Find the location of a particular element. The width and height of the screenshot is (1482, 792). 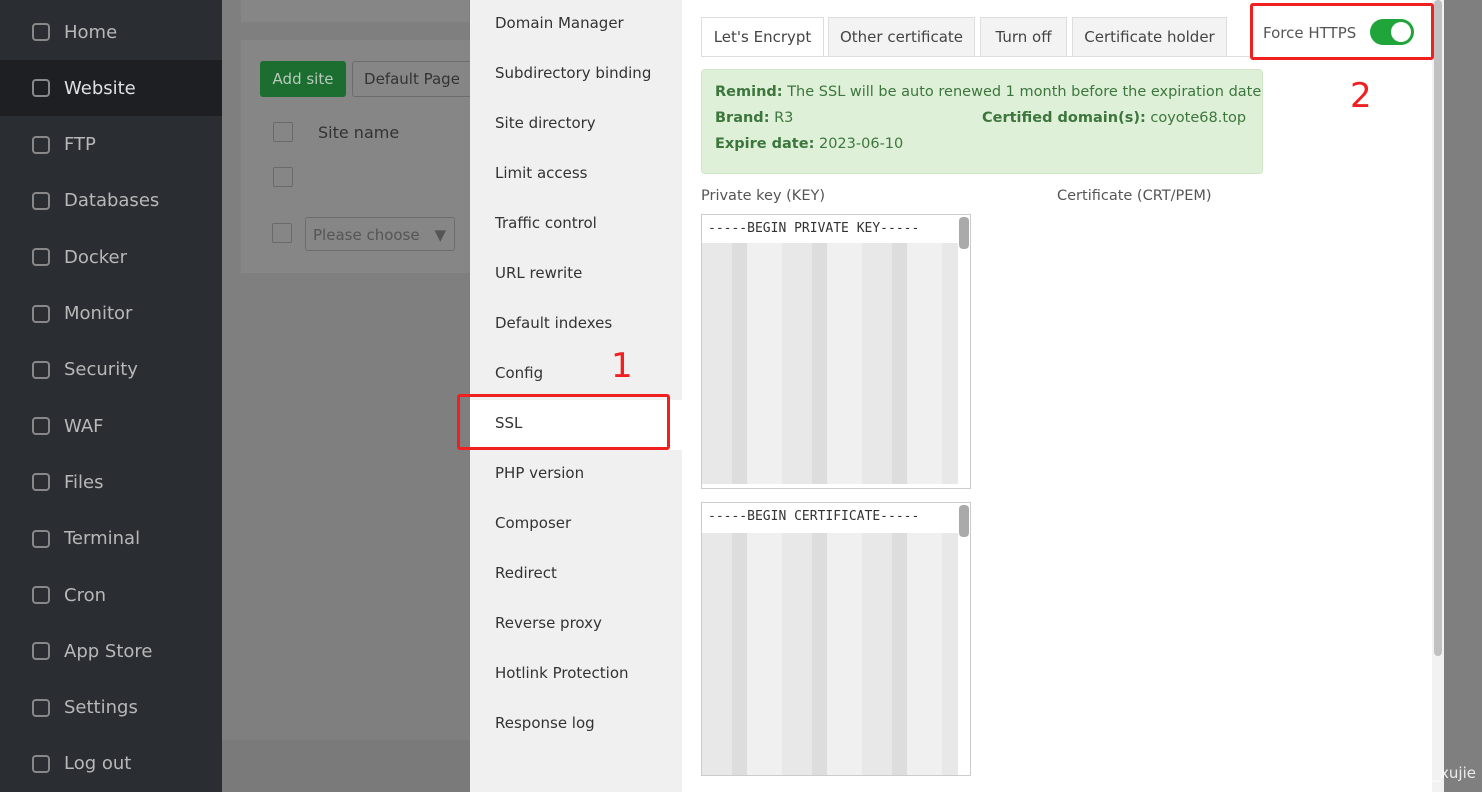

nav-item-site-directory: Site directory is located at coordinates (545, 123).